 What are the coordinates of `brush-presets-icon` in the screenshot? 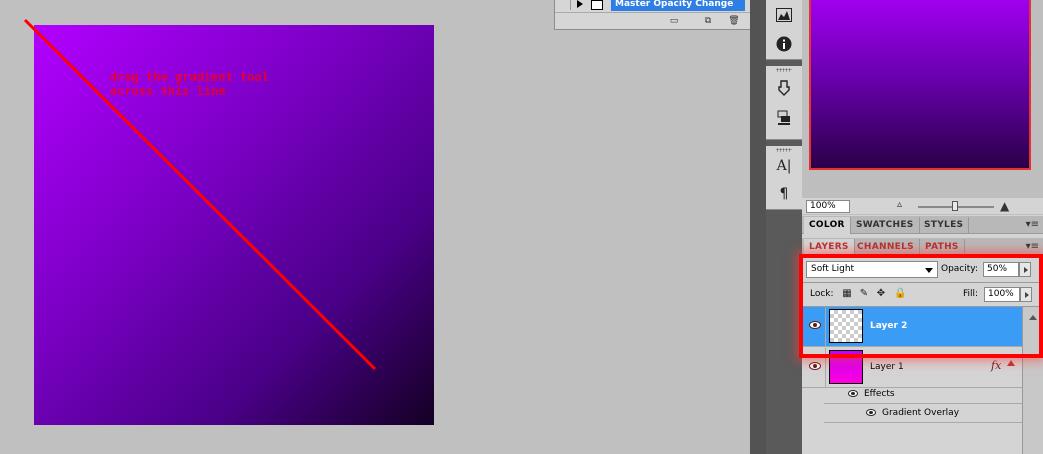 It's located at (784, 88).